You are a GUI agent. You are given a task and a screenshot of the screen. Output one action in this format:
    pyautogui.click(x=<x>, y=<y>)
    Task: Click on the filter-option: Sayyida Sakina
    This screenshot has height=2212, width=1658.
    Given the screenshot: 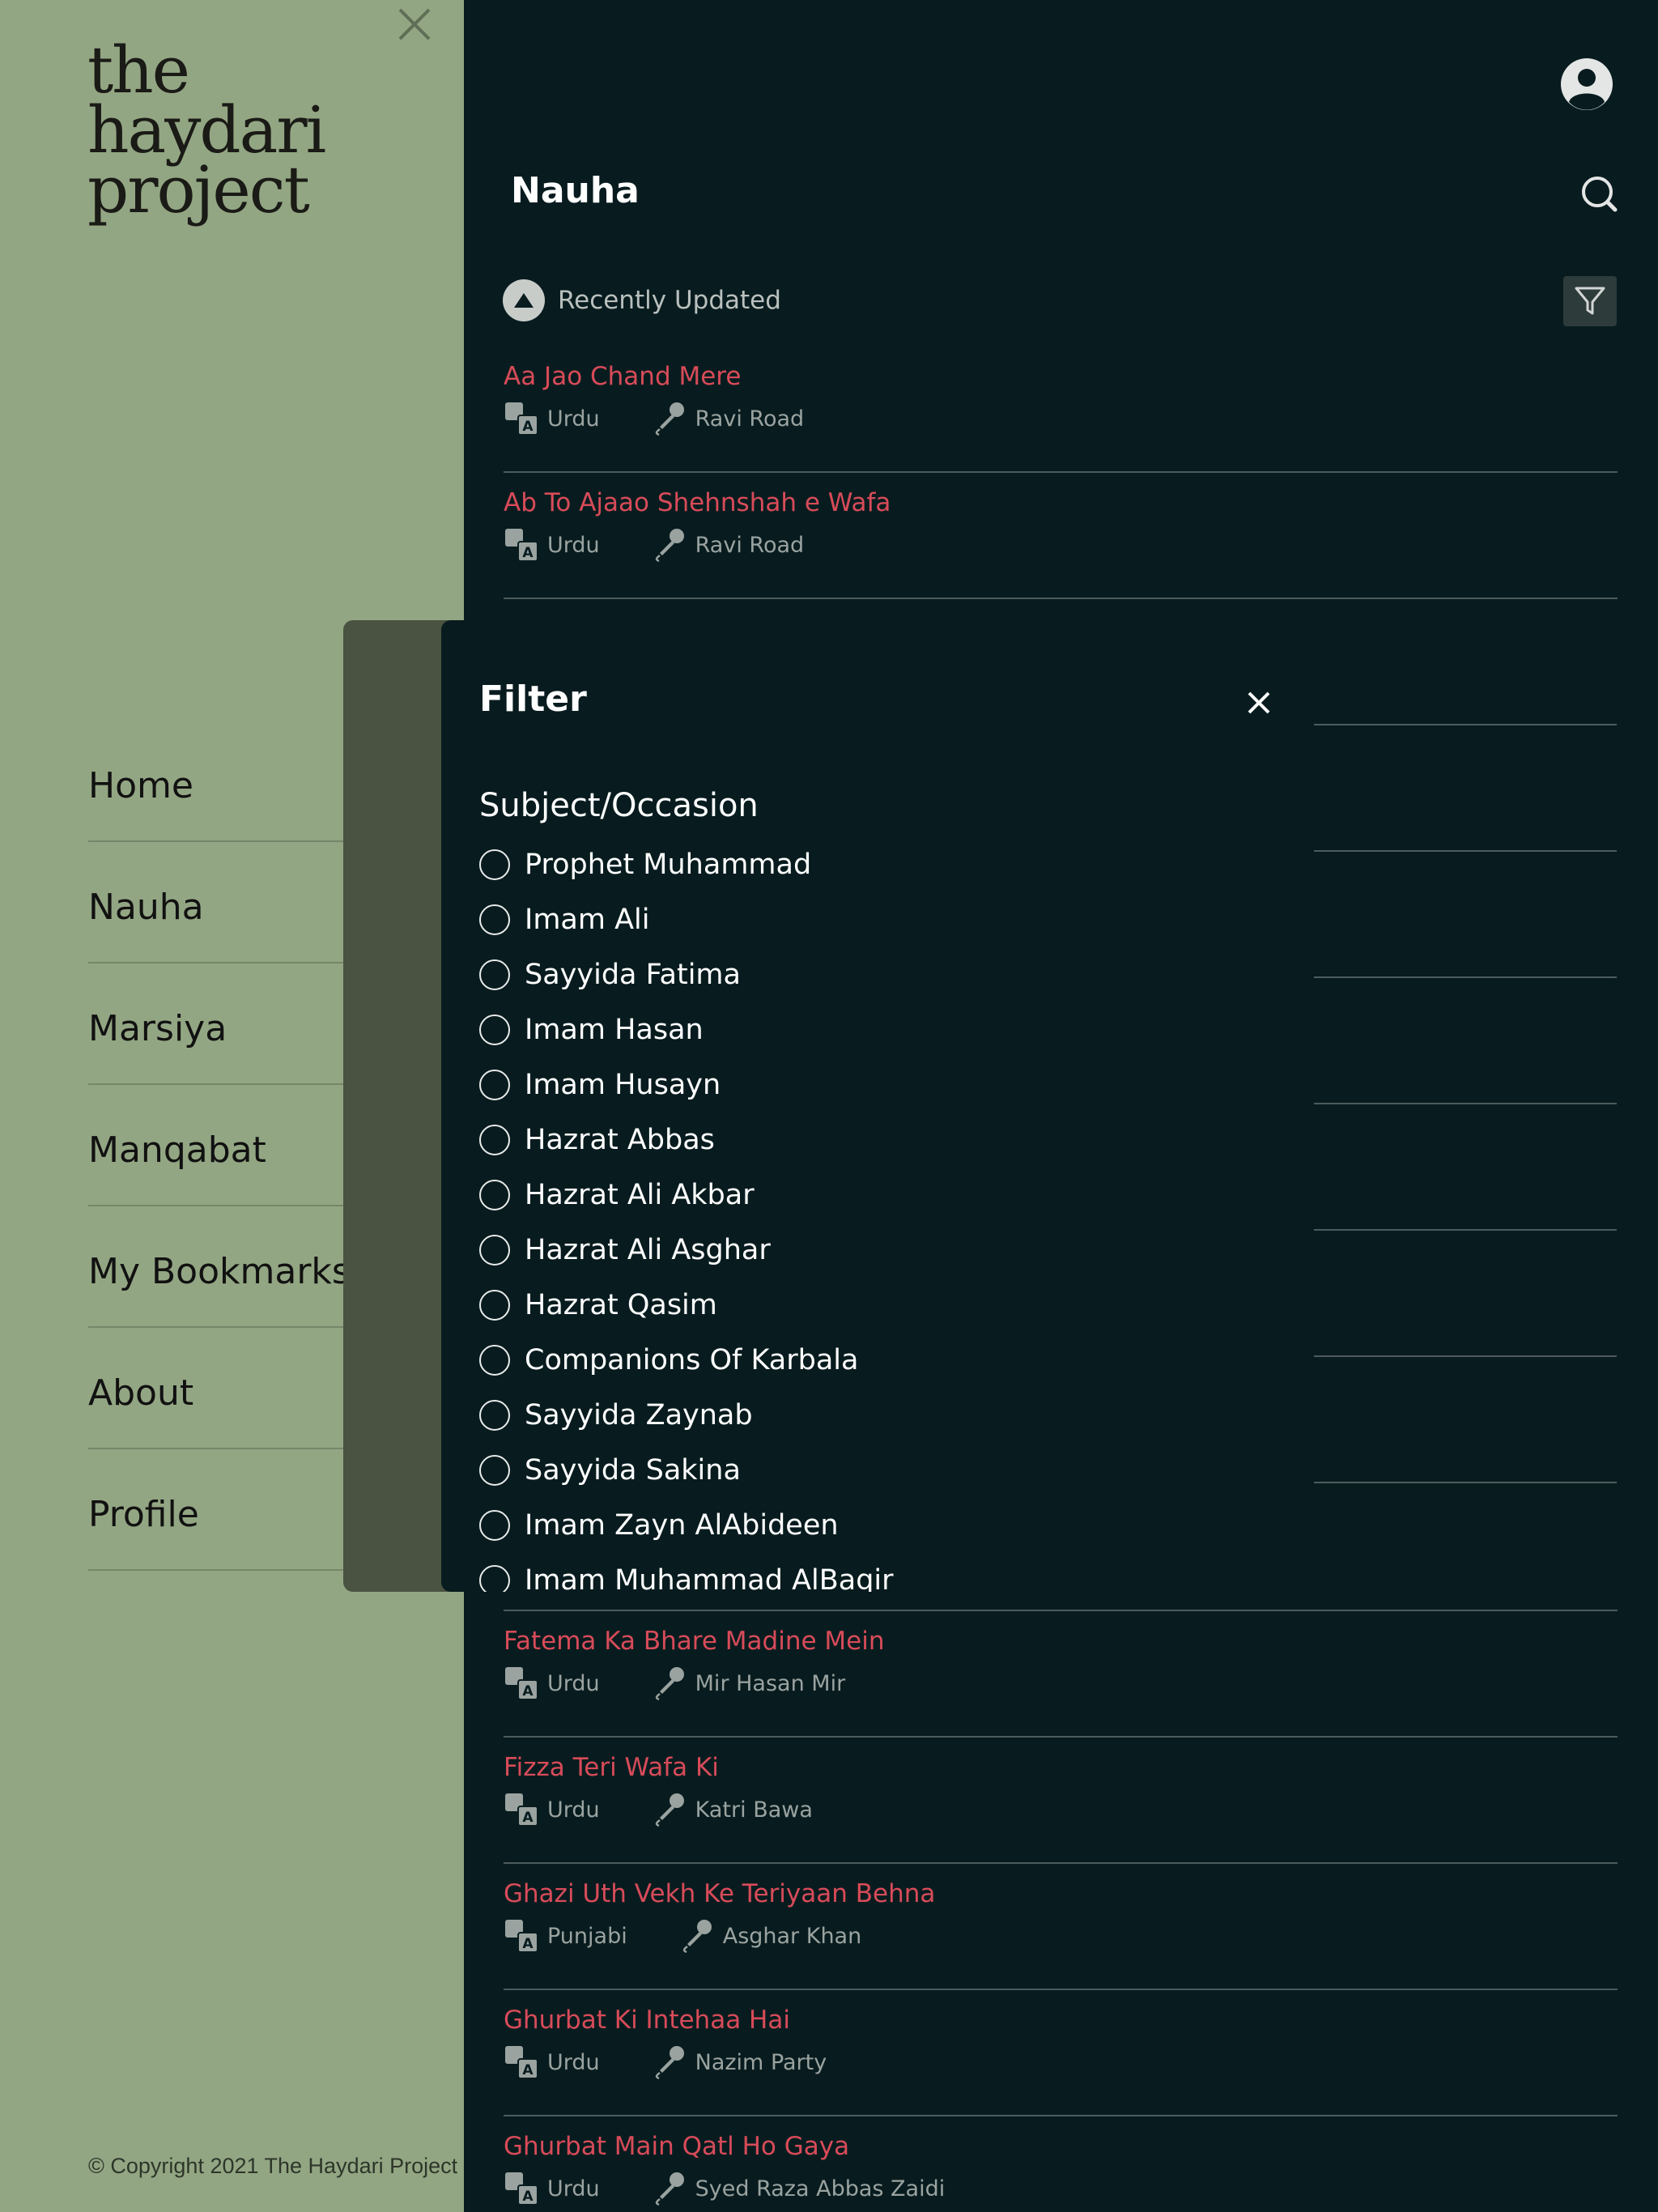 What is the action you would take?
    pyautogui.click(x=843, y=1471)
    